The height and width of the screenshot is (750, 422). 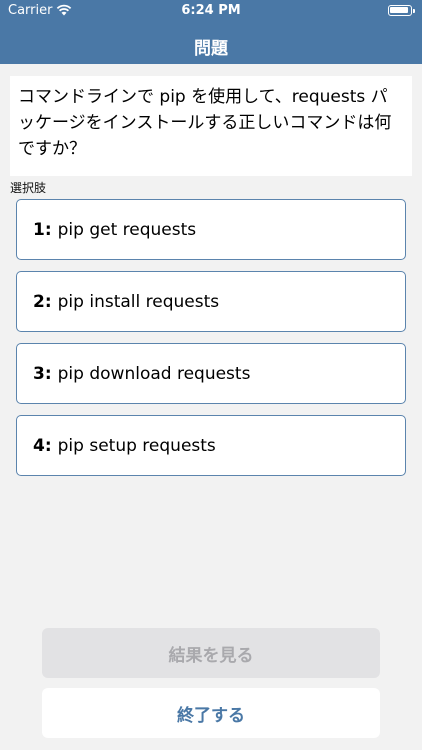 I want to click on choice-text: pip get requests, so click(x=127, y=229).